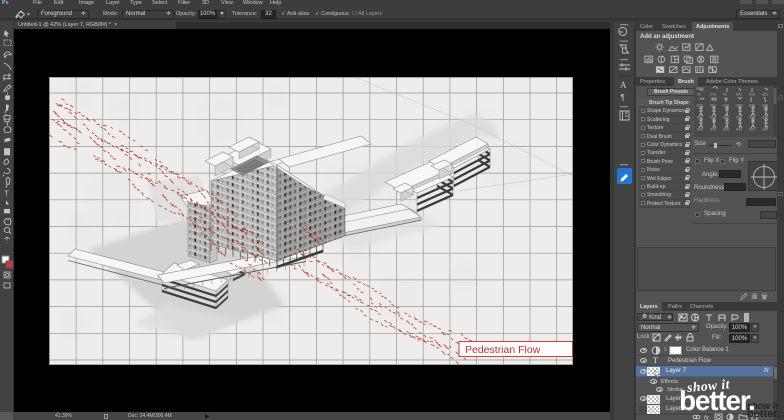 This screenshot has height=420, width=784. What do you see at coordinates (6, 193) in the screenshot?
I see `svg-text: T` at bounding box center [6, 193].